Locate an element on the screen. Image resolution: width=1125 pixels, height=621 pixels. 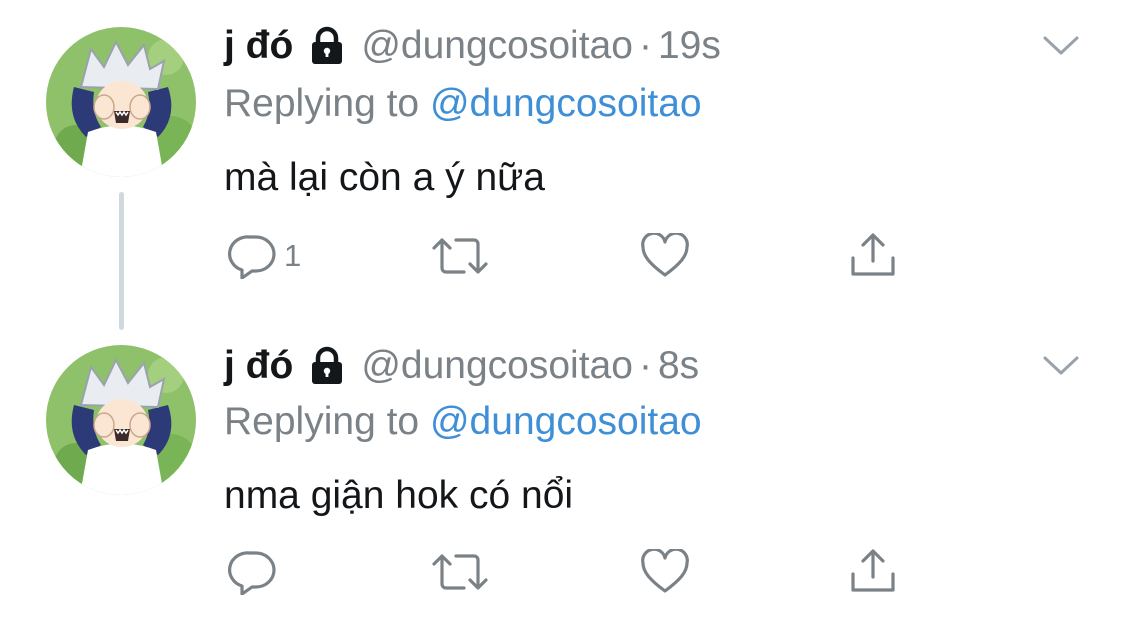
tweet-header: j đó @dungcosoitao · 8s is located at coordinates (461, 366).